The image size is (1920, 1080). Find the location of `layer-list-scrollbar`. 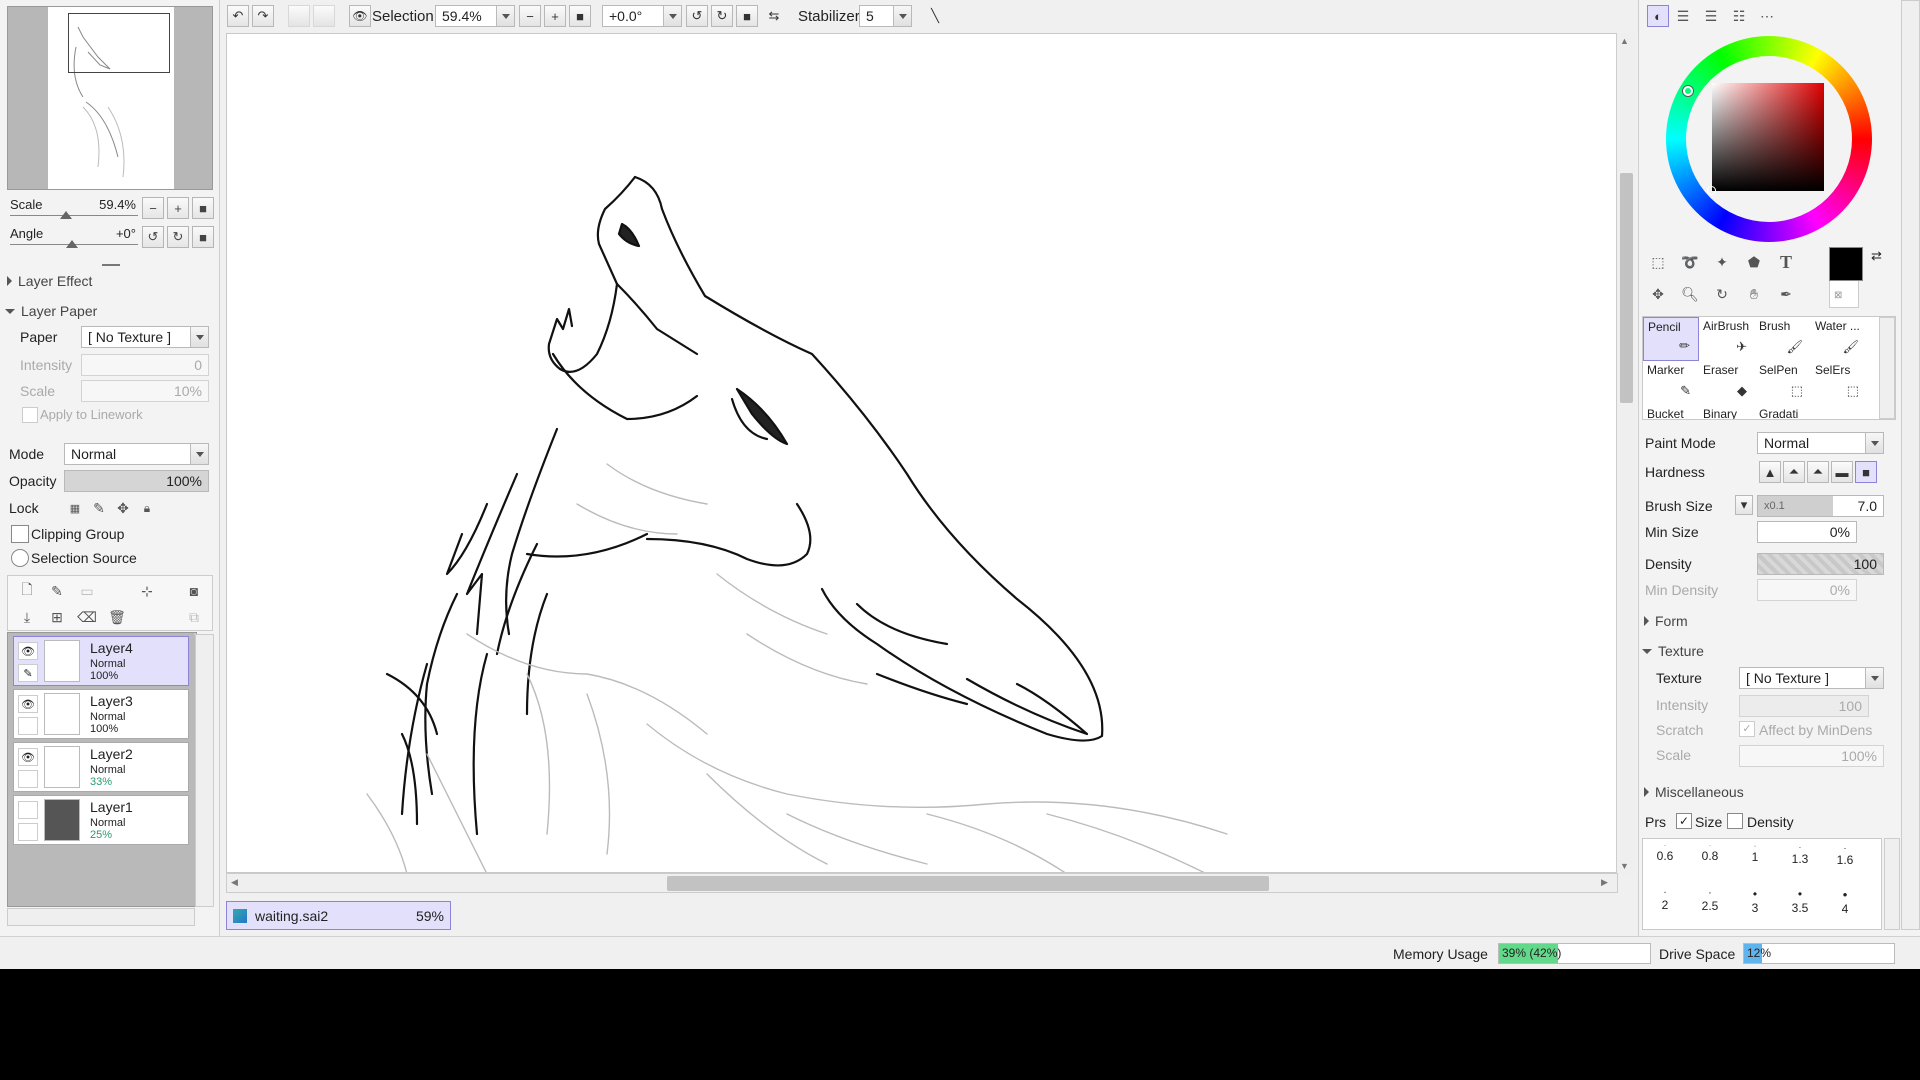

layer-list-scrollbar is located at coordinates (204, 770).